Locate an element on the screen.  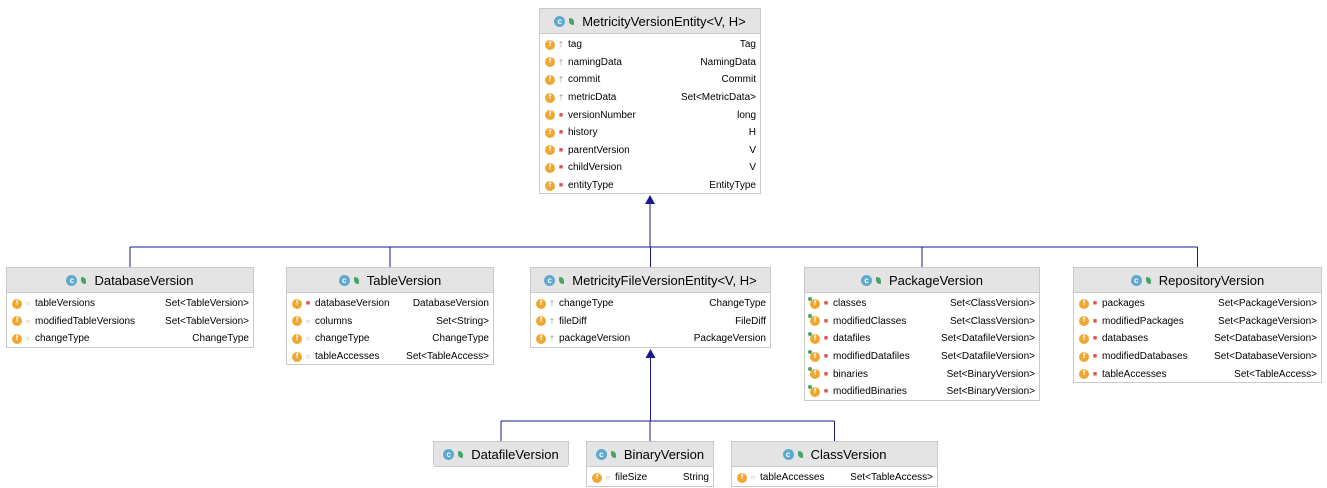
field-row: f ■ versionNumber long is located at coordinates (650, 115).